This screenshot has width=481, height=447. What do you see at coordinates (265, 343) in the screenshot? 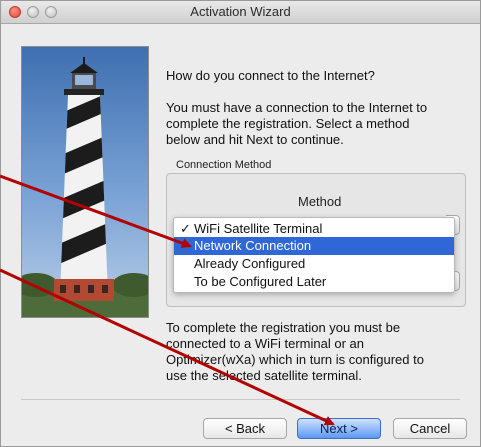
I see `note-line-2: connected to a WiFi terminal or an` at bounding box center [265, 343].